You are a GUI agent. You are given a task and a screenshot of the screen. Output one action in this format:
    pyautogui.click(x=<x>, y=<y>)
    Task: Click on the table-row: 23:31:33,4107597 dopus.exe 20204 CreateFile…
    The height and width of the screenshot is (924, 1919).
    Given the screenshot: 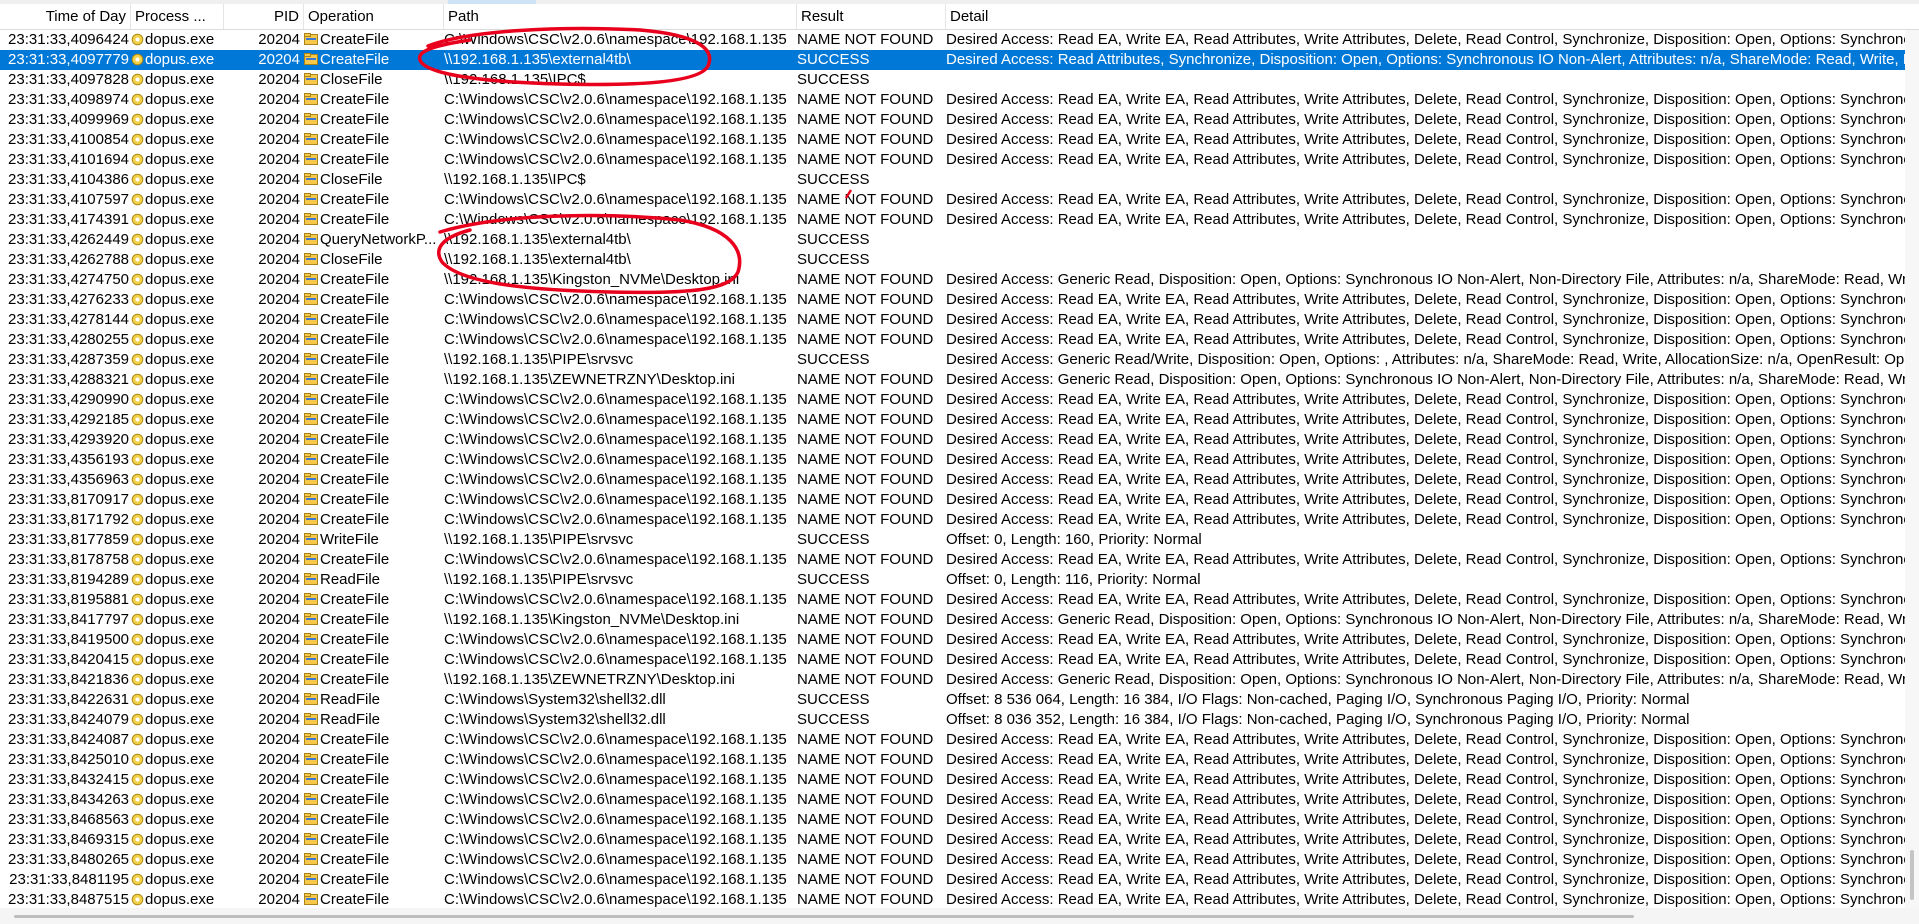 What is the action you would take?
    pyautogui.click(x=952, y=200)
    